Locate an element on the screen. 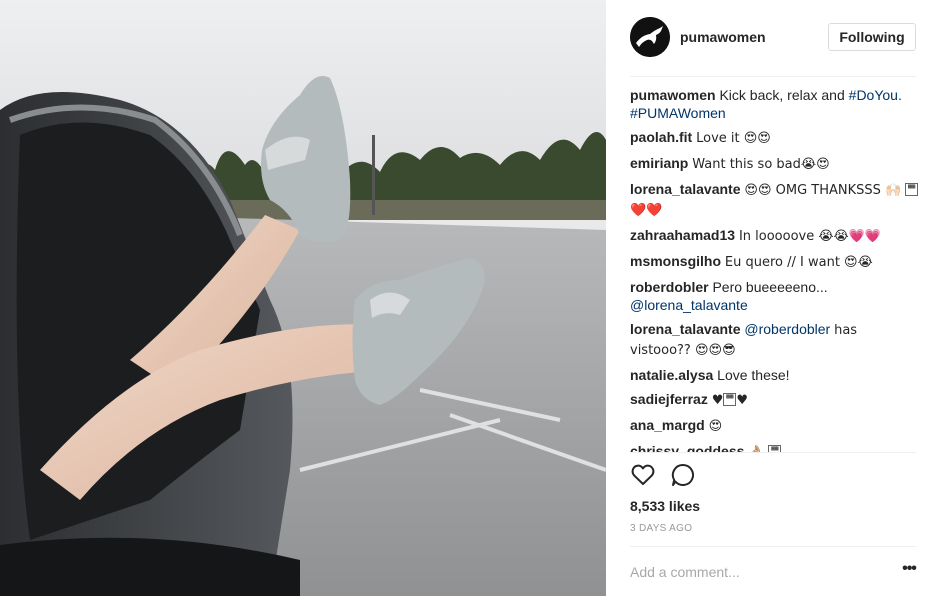 The height and width of the screenshot is (596, 939). comment-item: chrissy_goddess 👌🏼 ▦▦ is located at coordinates (775, 447).